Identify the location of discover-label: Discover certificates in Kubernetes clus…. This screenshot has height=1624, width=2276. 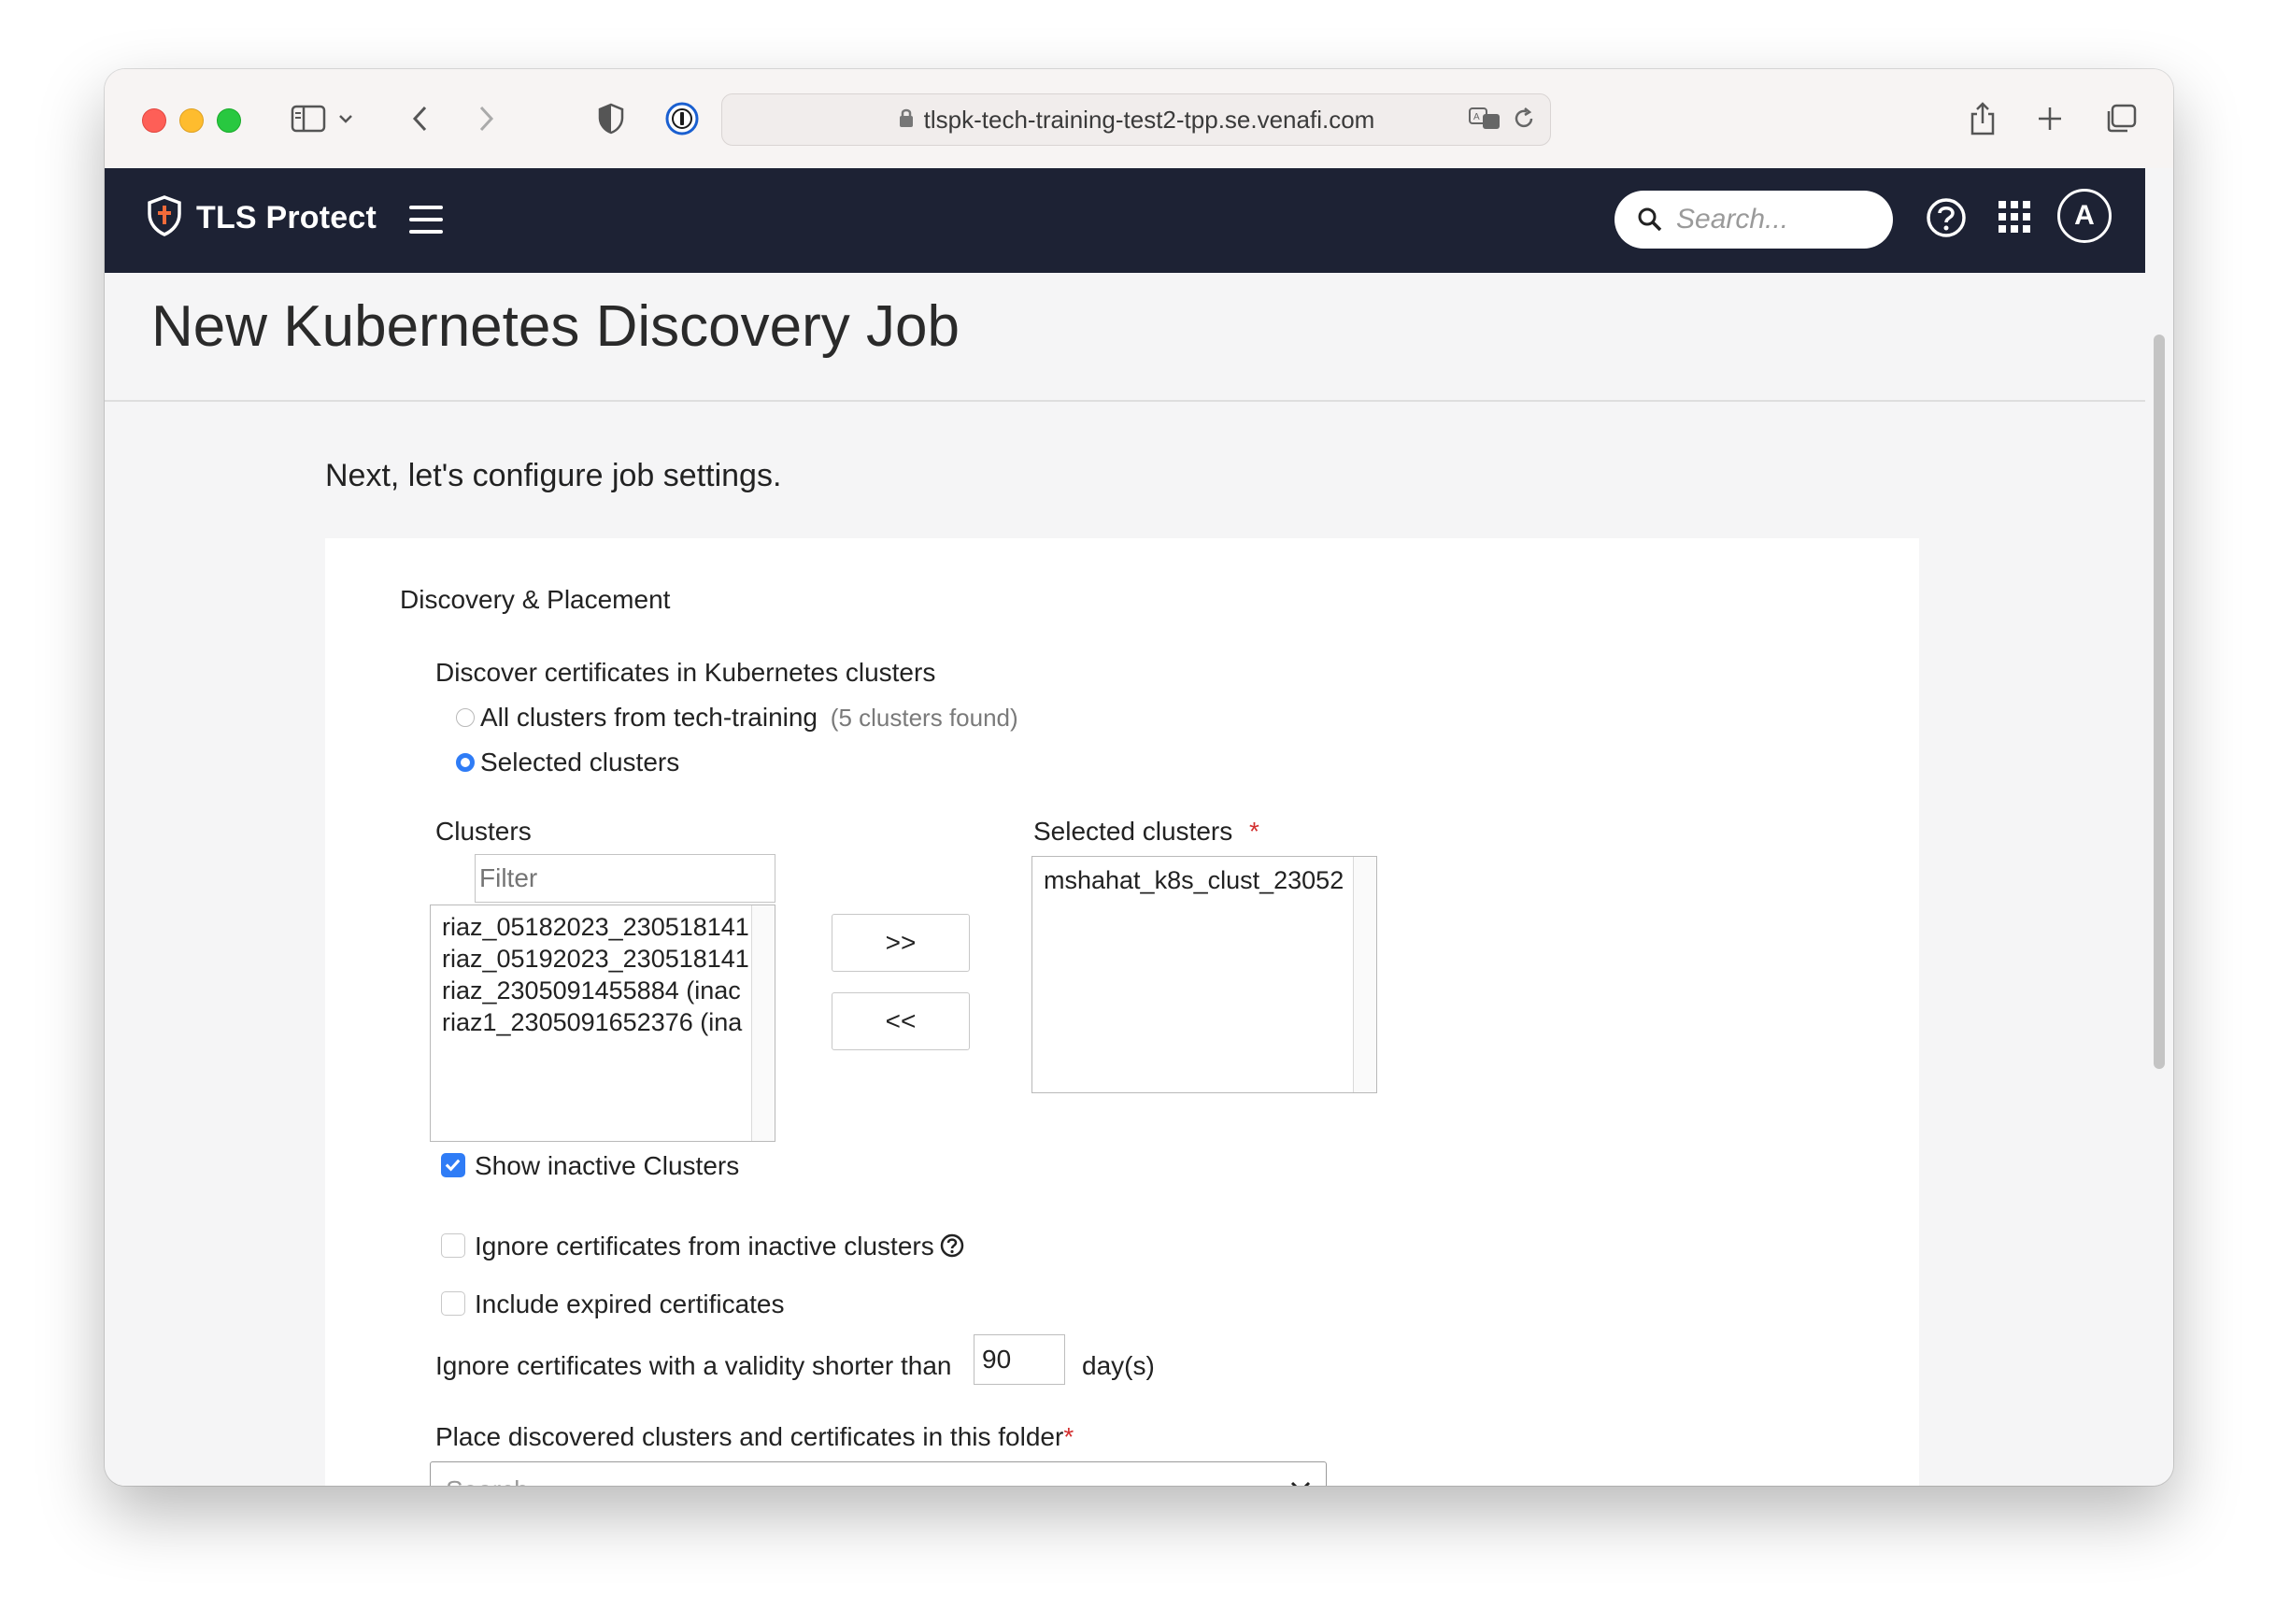
(685, 672).